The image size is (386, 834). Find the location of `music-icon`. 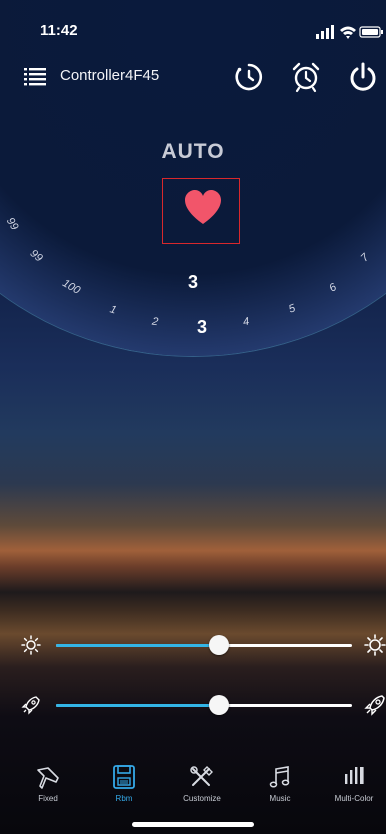

music-icon is located at coordinates (279, 777).